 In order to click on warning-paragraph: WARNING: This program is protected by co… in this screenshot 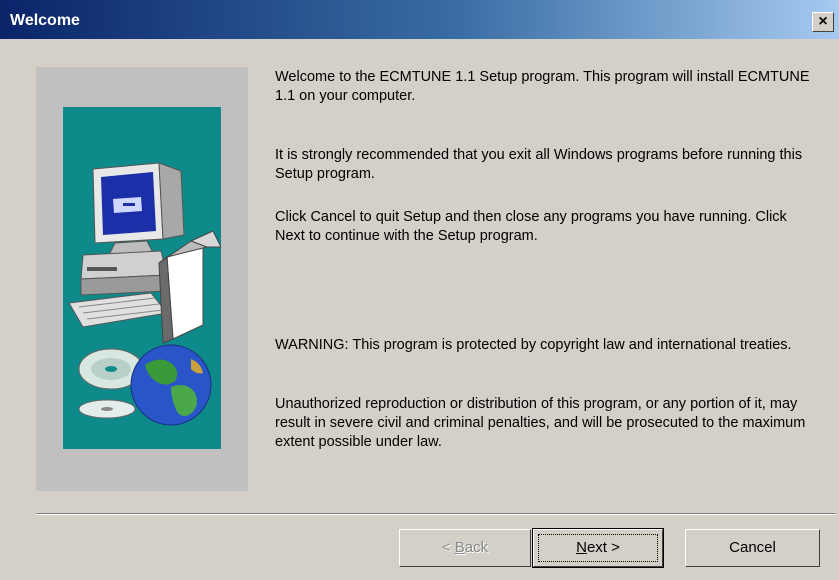, I will do `click(533, 345)`.